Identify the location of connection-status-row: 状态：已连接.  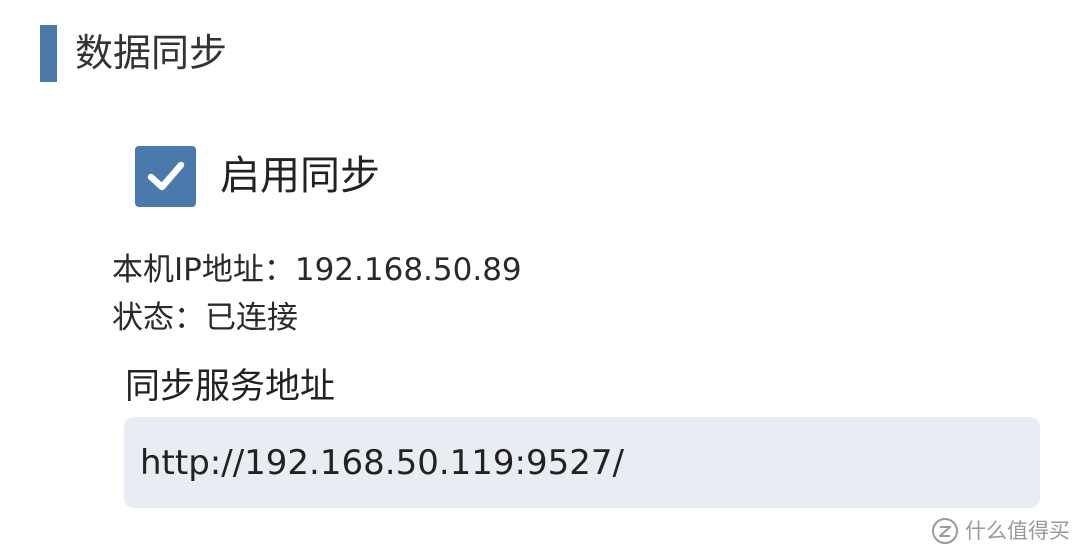
(317, 318).